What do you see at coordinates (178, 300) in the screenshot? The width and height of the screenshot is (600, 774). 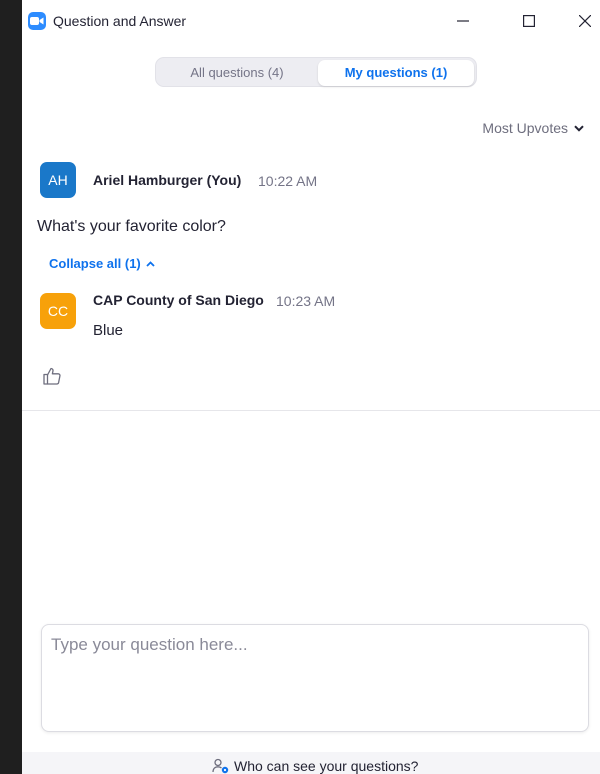 I see `answer-author: CAP County of San Diego` at bounding box center [178, 300].